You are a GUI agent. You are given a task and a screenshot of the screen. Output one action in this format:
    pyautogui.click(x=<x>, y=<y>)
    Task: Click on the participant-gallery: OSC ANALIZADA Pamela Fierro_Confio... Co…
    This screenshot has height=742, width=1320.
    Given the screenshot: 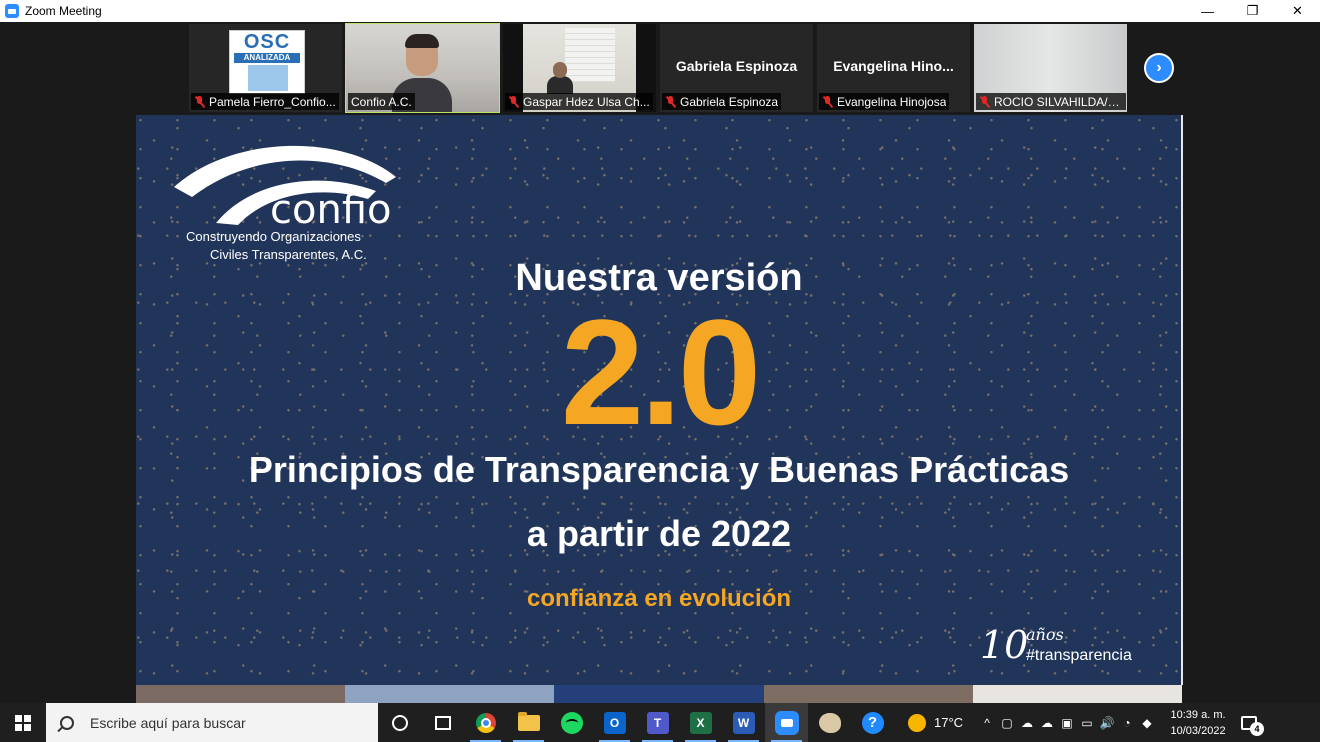 What is the action you would take?
    pyautogui.click(x=660, y=68)
    